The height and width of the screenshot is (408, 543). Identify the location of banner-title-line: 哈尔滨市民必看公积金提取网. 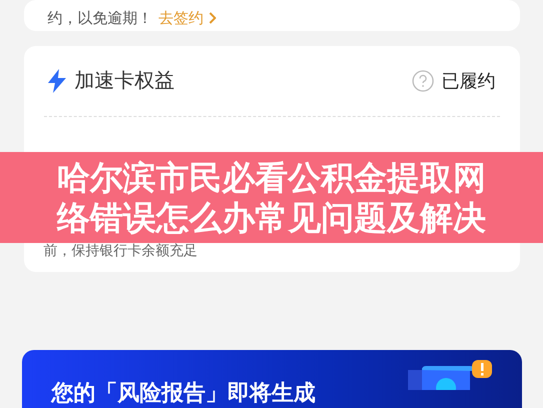
(271, 178).